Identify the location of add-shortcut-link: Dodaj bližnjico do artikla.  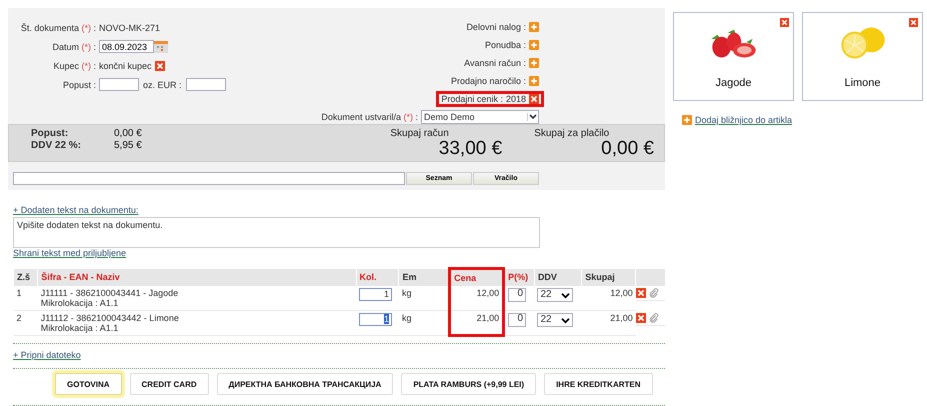
(743, 120).